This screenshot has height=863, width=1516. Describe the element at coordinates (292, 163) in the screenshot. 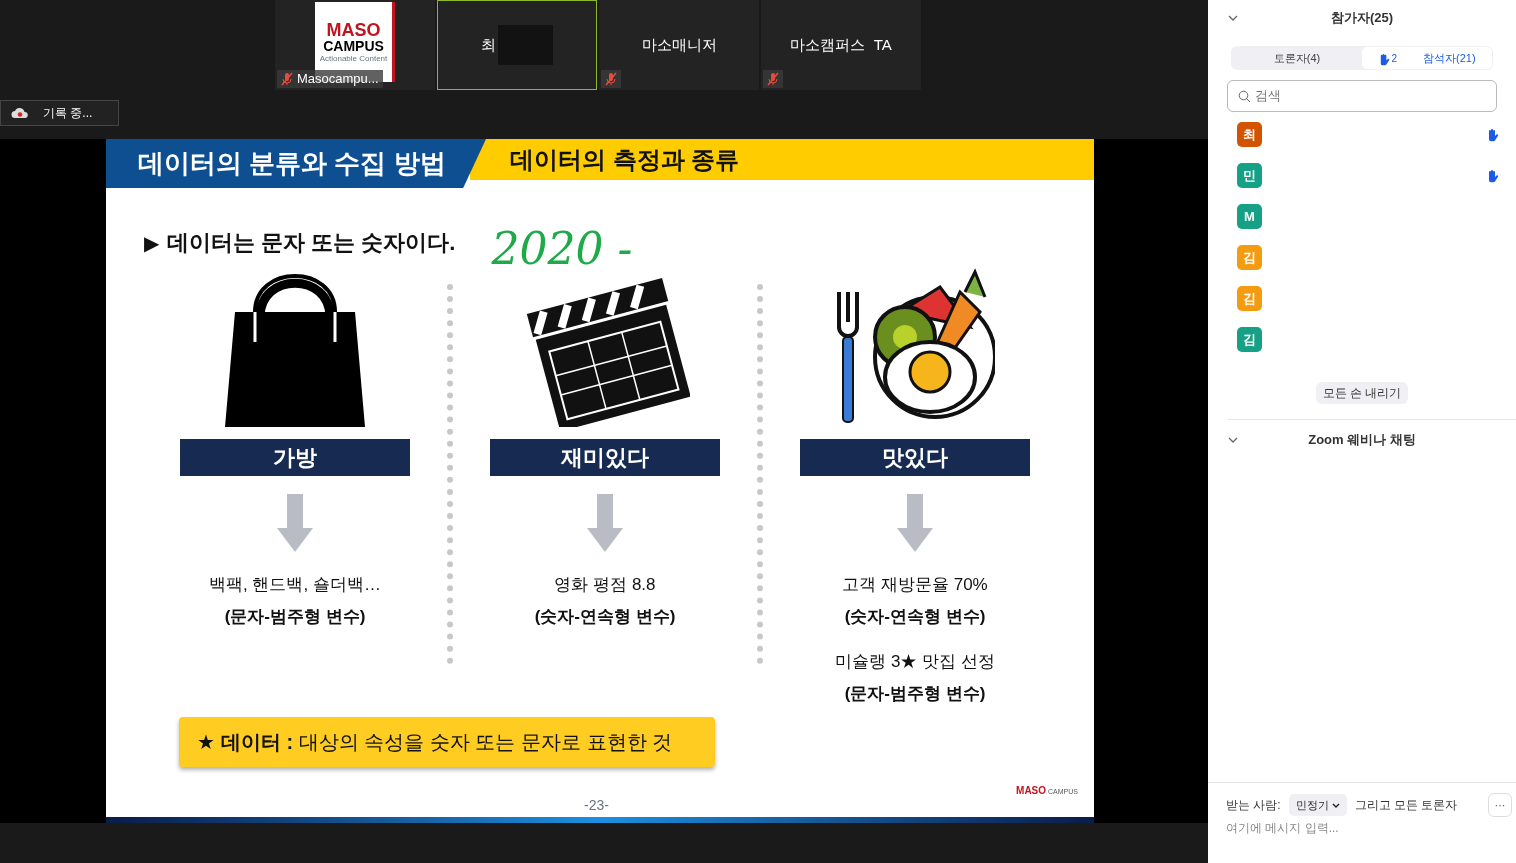

I see `slide-title: 데이터의 분류와 수집 방법` at that location.